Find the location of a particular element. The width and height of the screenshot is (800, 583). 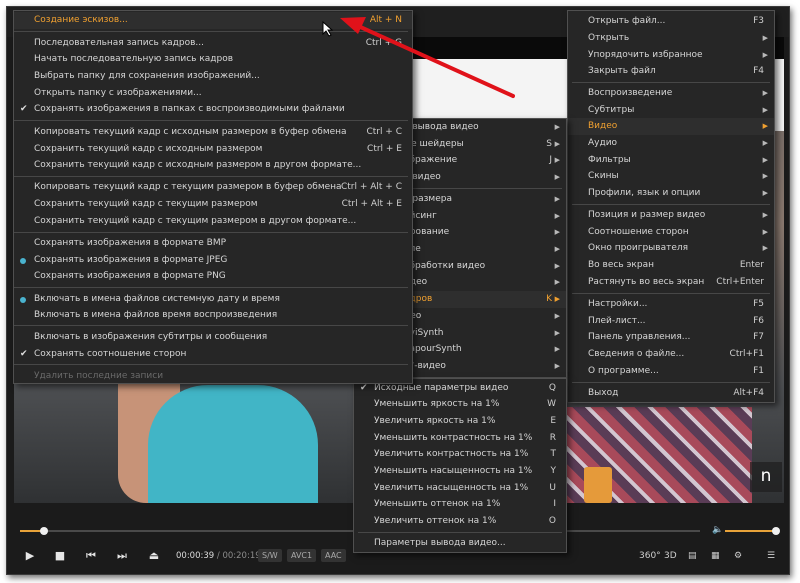

annotation-arrow-head is located at coordinates (353, 25).